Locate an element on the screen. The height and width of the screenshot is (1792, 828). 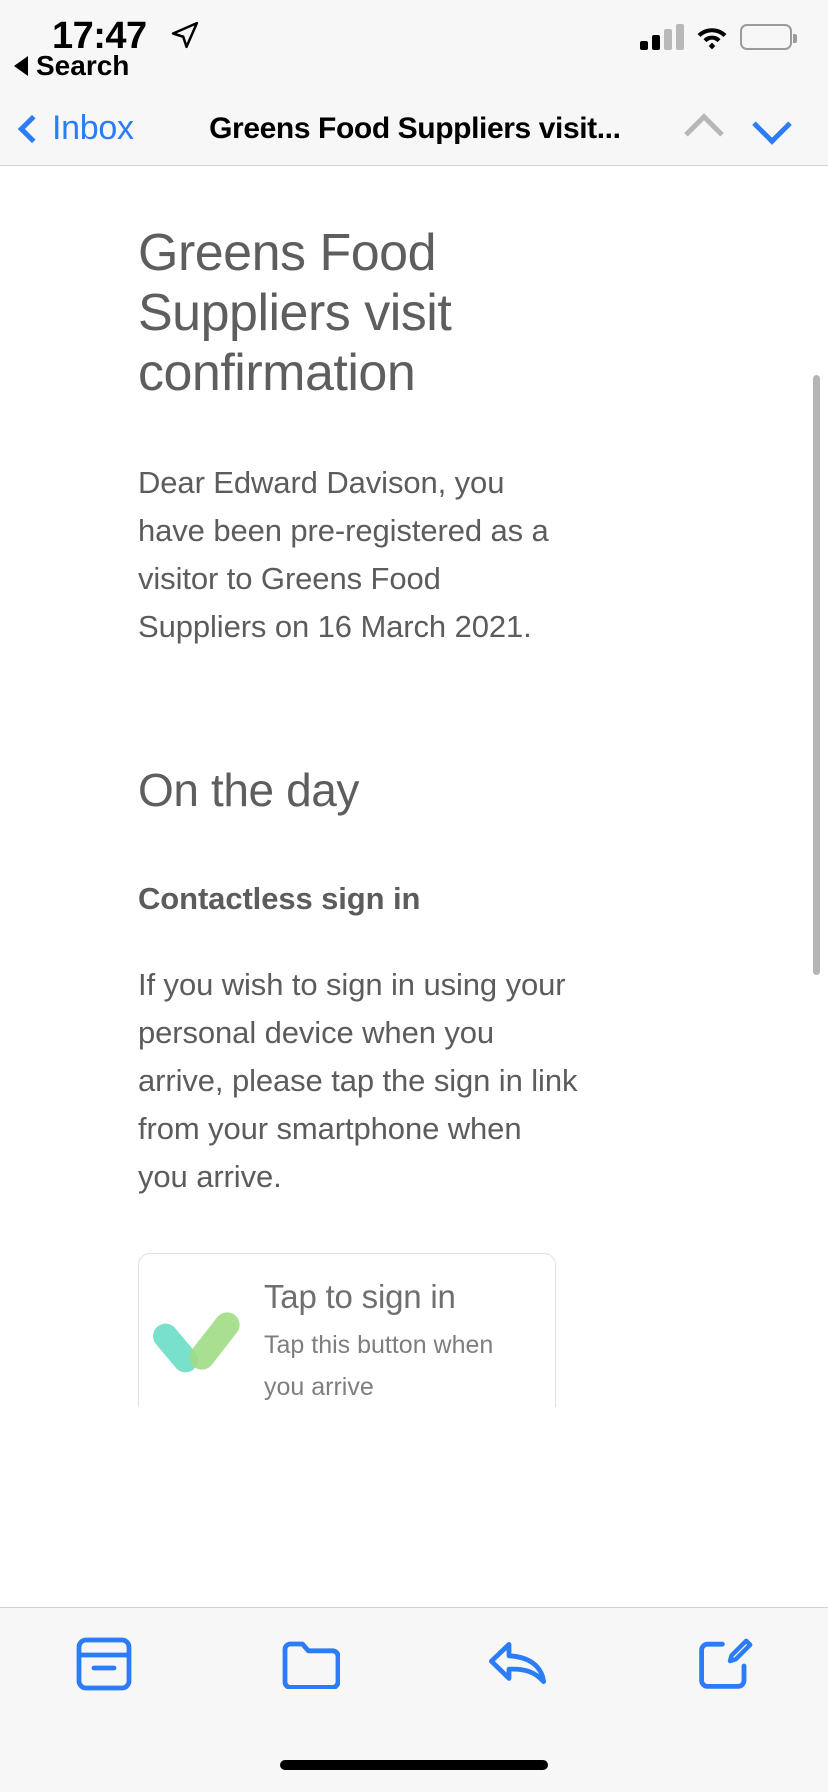
sign-in-card-title: Tap to sign in is located at coordinates (360, 1296).